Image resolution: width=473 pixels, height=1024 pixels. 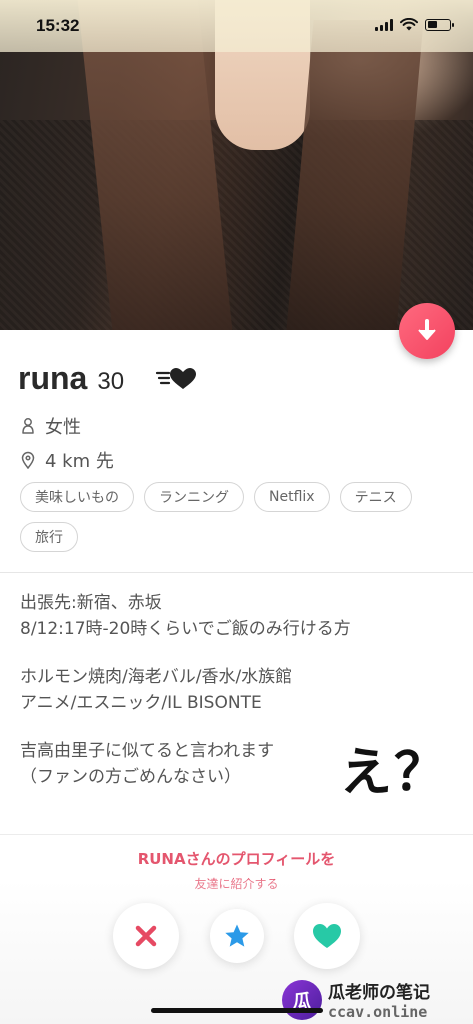 What do you see at coordinates (439, 24) in the screenshot?
I see `battery-icon` at bounding box center [439, 24].